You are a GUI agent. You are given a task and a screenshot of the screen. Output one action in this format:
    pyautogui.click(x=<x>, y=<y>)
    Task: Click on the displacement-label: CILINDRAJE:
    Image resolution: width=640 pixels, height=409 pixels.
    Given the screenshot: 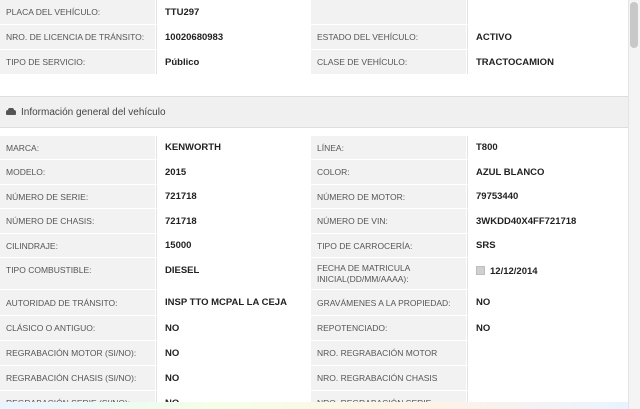 What is the action you would take?
    pyautogui.click(x=78, y=245)
    